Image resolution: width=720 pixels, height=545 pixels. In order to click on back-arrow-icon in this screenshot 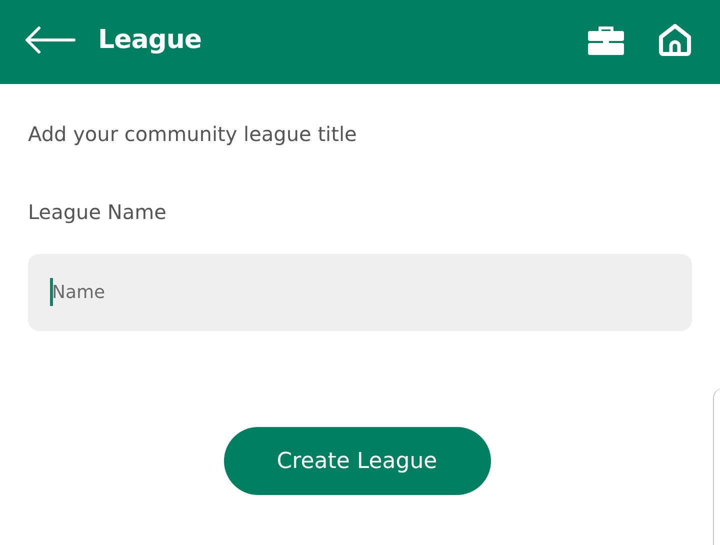, I will do `click(50, 40)`.